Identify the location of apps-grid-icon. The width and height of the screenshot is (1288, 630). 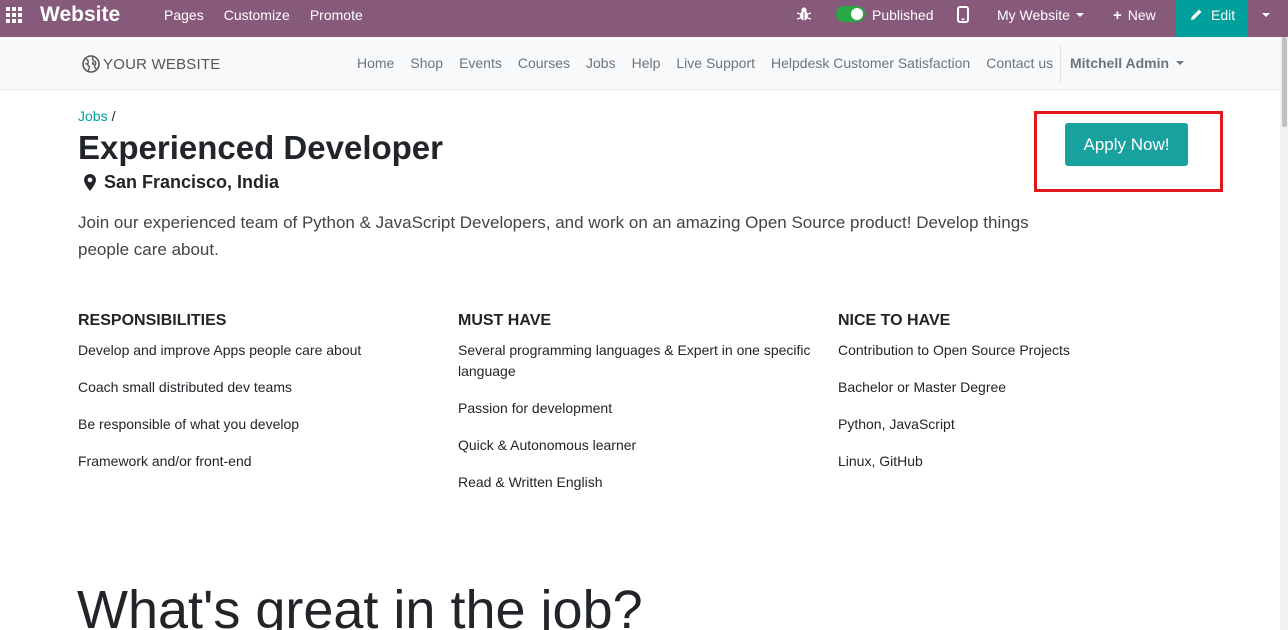
(14, 15).